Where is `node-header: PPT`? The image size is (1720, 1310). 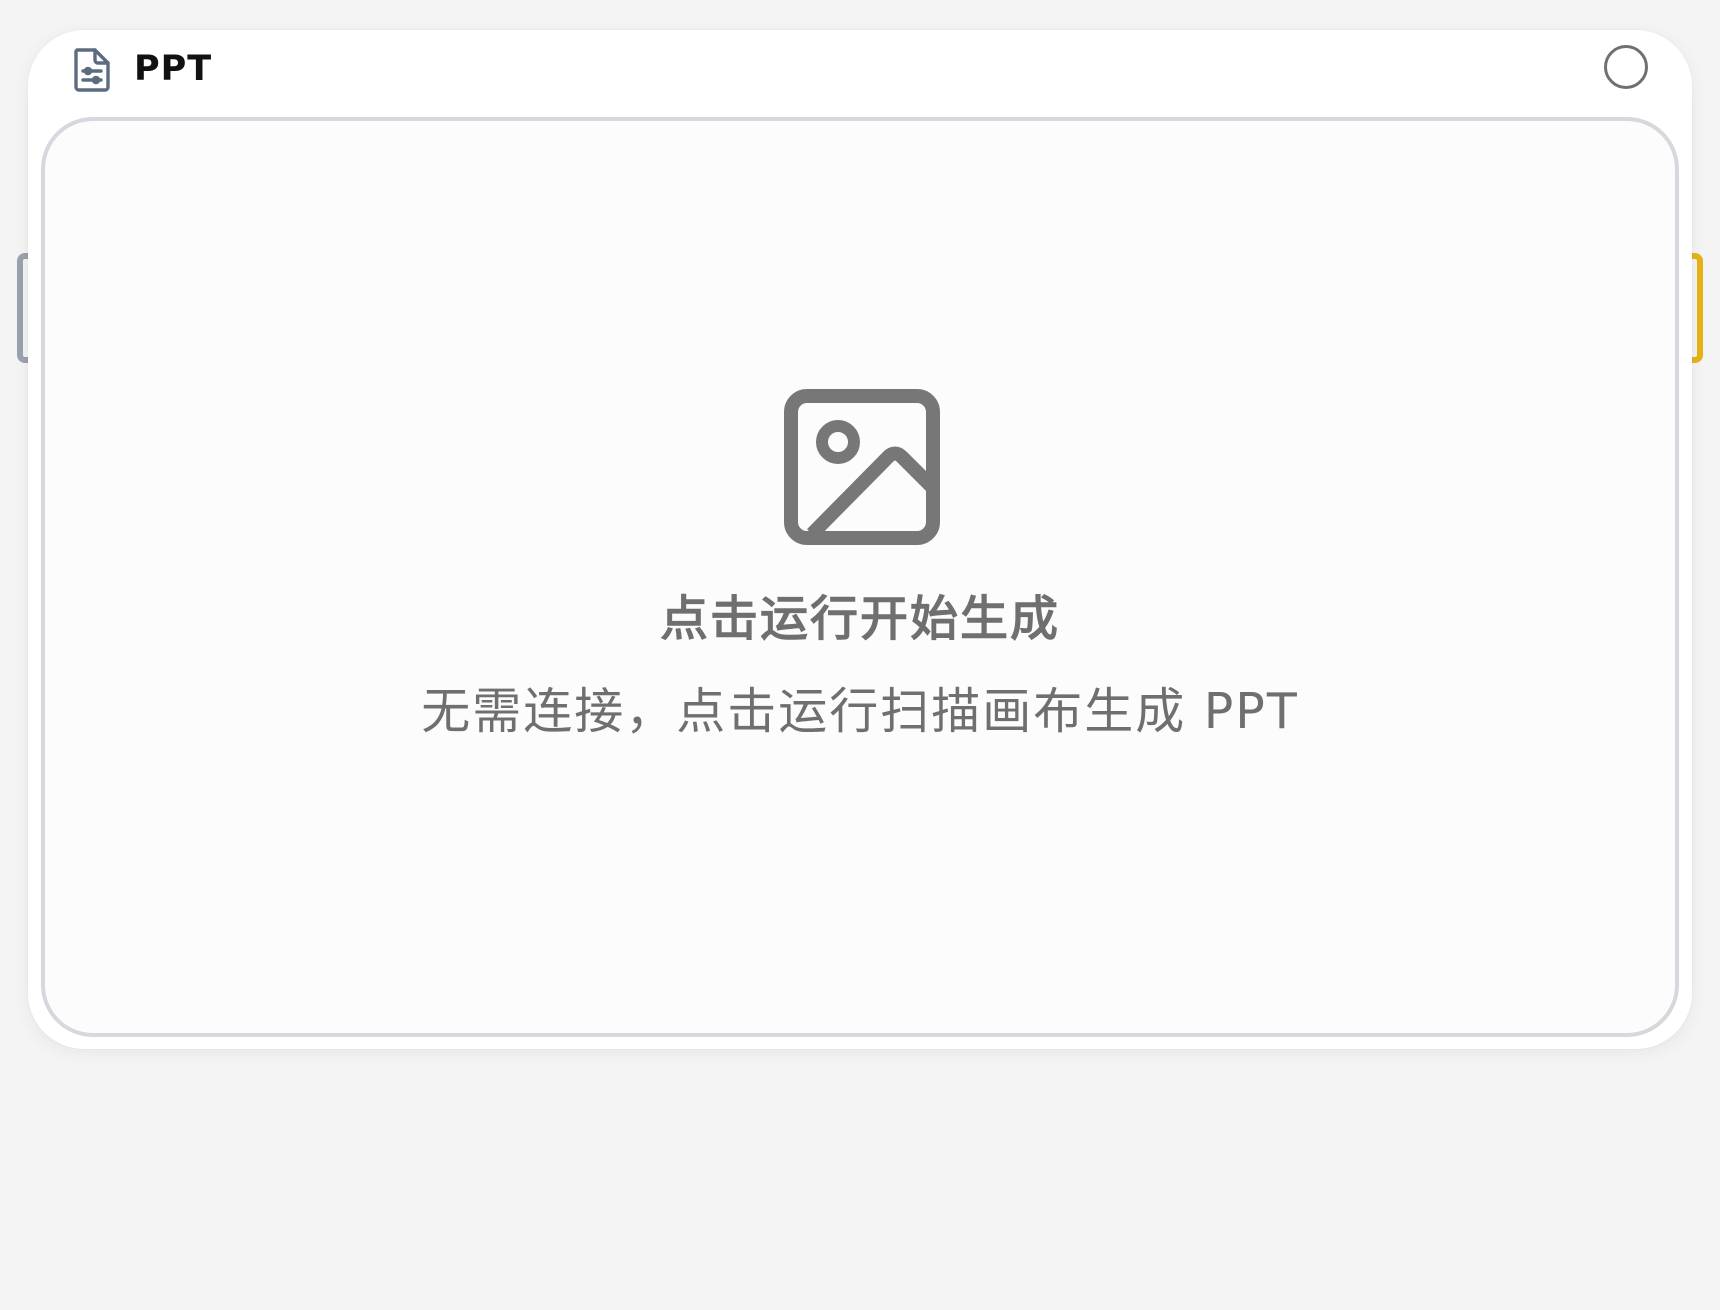 node-header: PPT is located at coordinates (860, 73).